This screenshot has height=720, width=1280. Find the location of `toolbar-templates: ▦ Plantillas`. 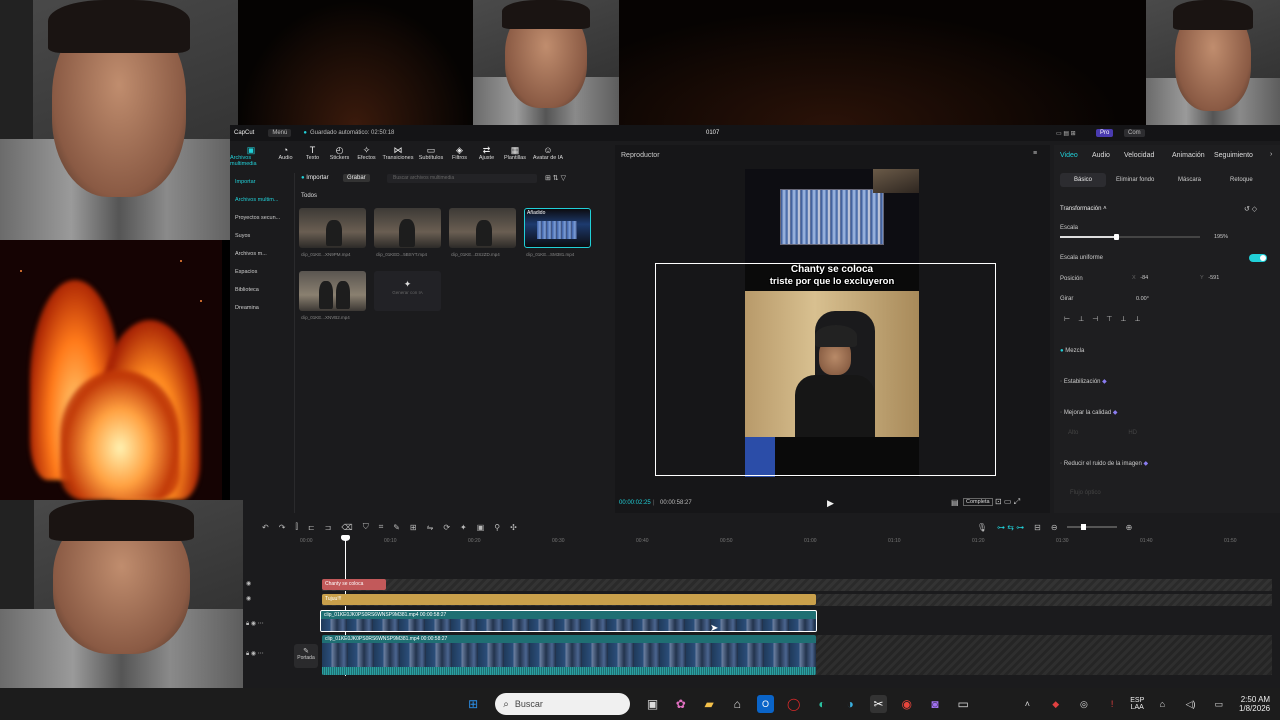

toolbar-templates: ▦ Plantillas is located at coordinates (515, 156).